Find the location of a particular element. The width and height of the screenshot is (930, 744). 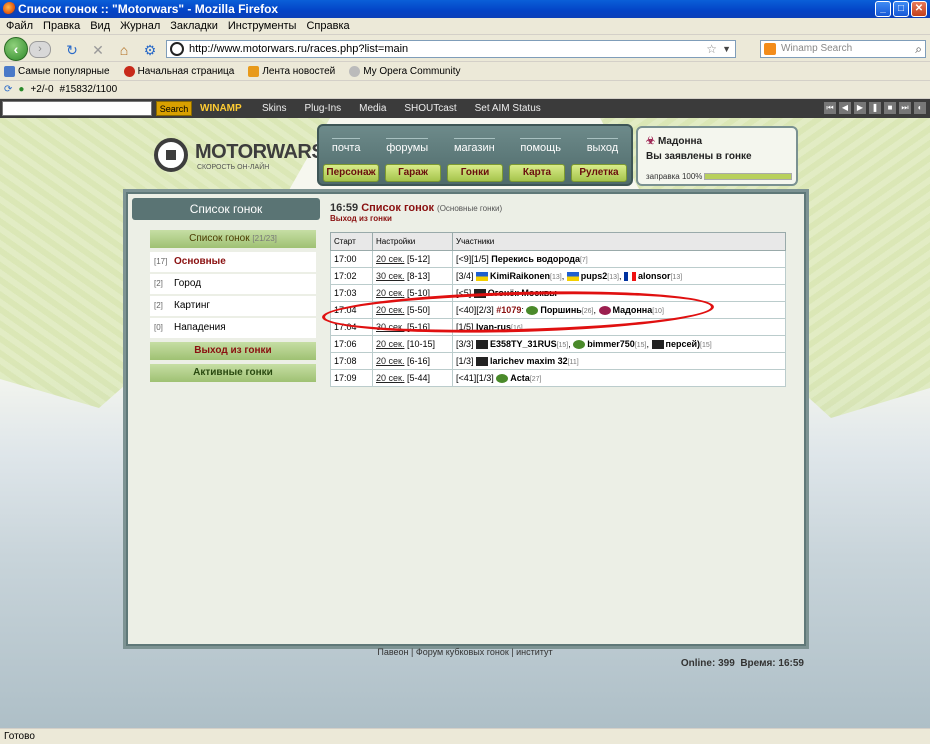

menu-help: Справка is located at coordinates (328, 26).